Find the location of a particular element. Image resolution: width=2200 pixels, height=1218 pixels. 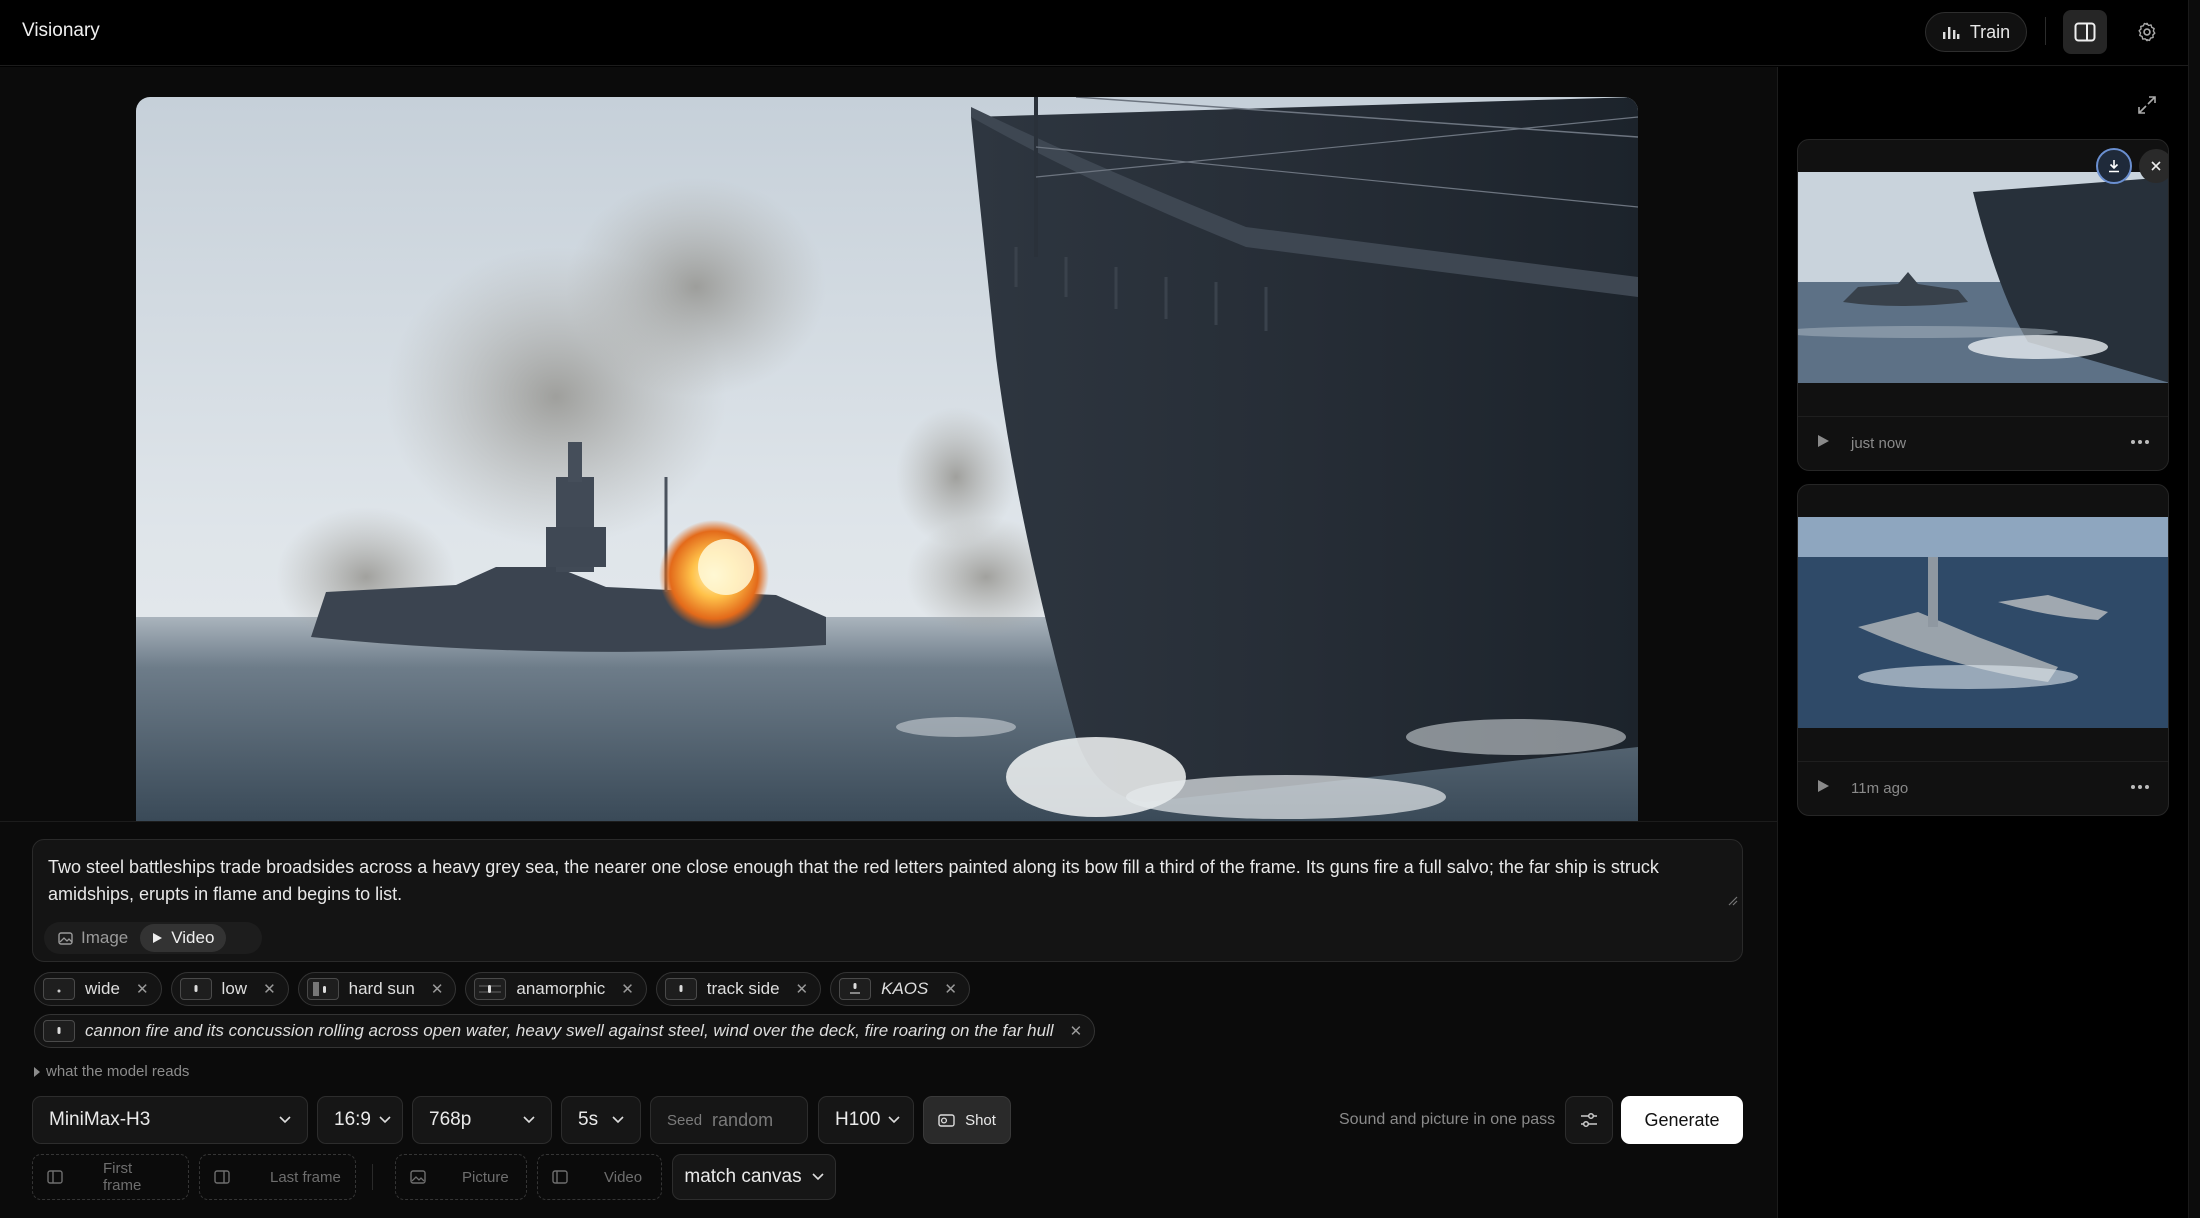

sliders-icon is located at coordinates (1589, 1120).